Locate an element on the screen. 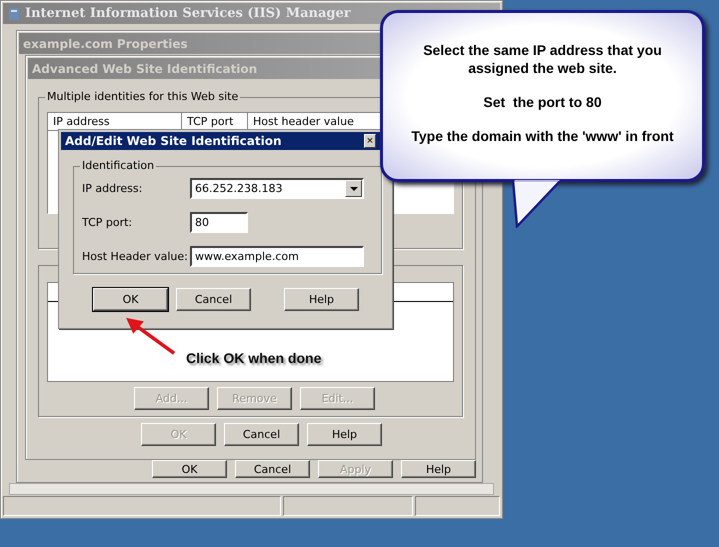 The width and height of the screenshot is (719, 547). input-field: 80 is located at coordinates (219, 222).